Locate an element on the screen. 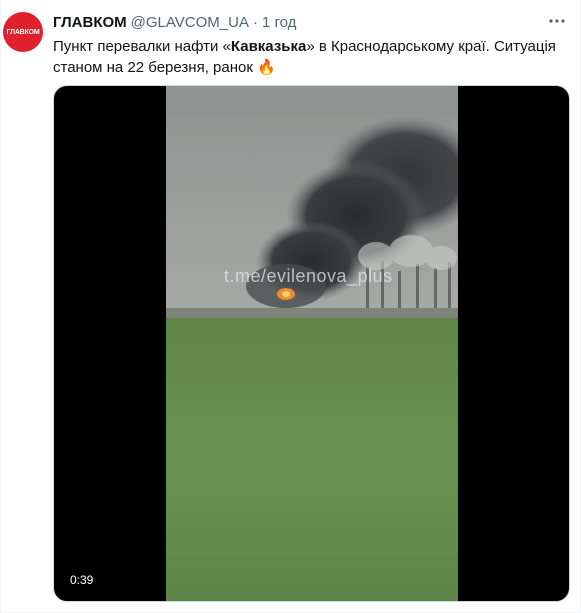  more-options-icon is located at coordinates (557, 21).